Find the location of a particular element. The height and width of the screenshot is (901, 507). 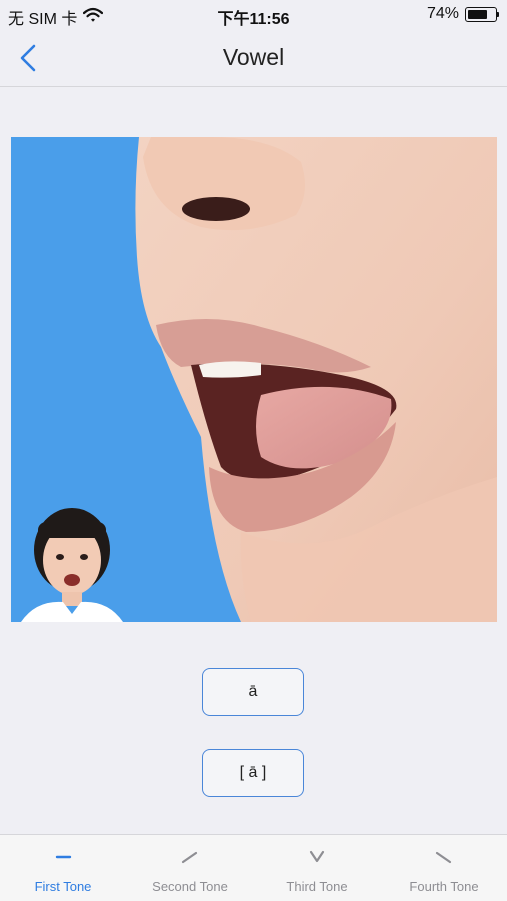

tab-third-tone: Third Tone is located at coordinates (317, 868).